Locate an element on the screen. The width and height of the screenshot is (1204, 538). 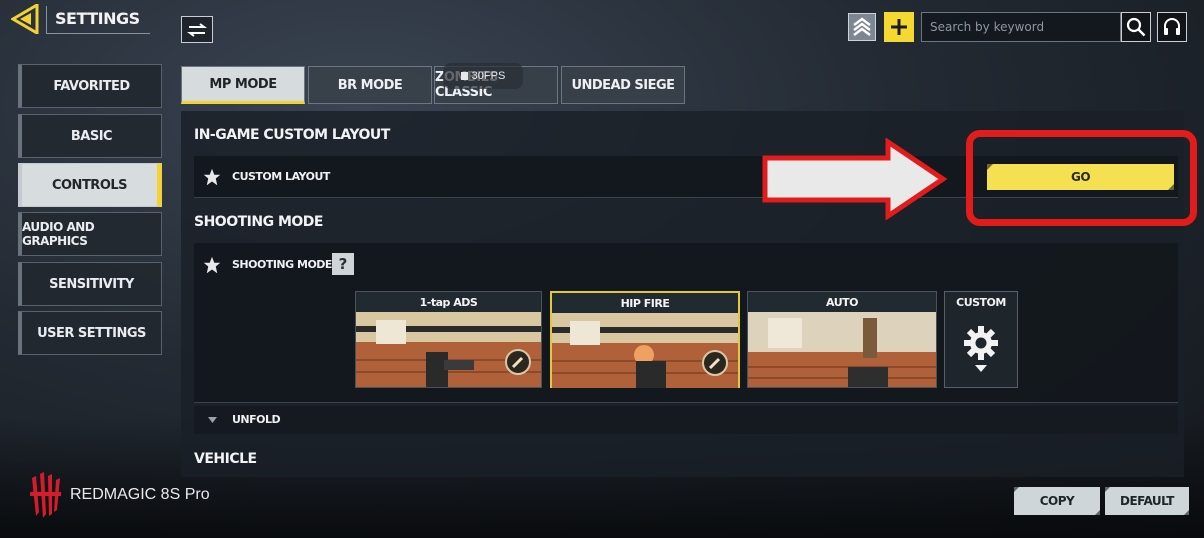
shooting-option-1-tap-ads: 1-tap ADS is located at coordinates (448, 339).